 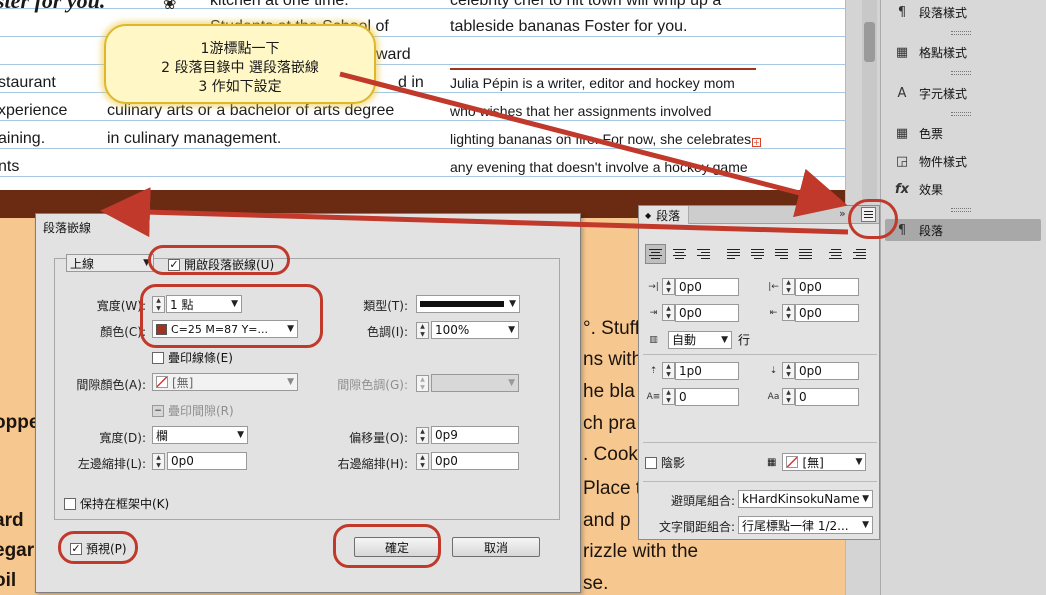 What do you see at coordinates (835, 254) in the screenshot?
I see `align-towards-spine-button` at bounding box center [835, 254].